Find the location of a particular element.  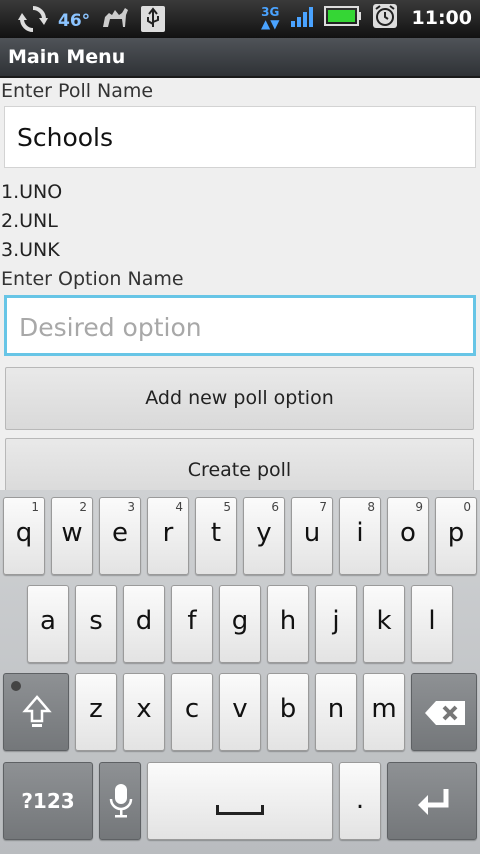

option-item-2: 2.UNL is located at coordinates (29, 221).